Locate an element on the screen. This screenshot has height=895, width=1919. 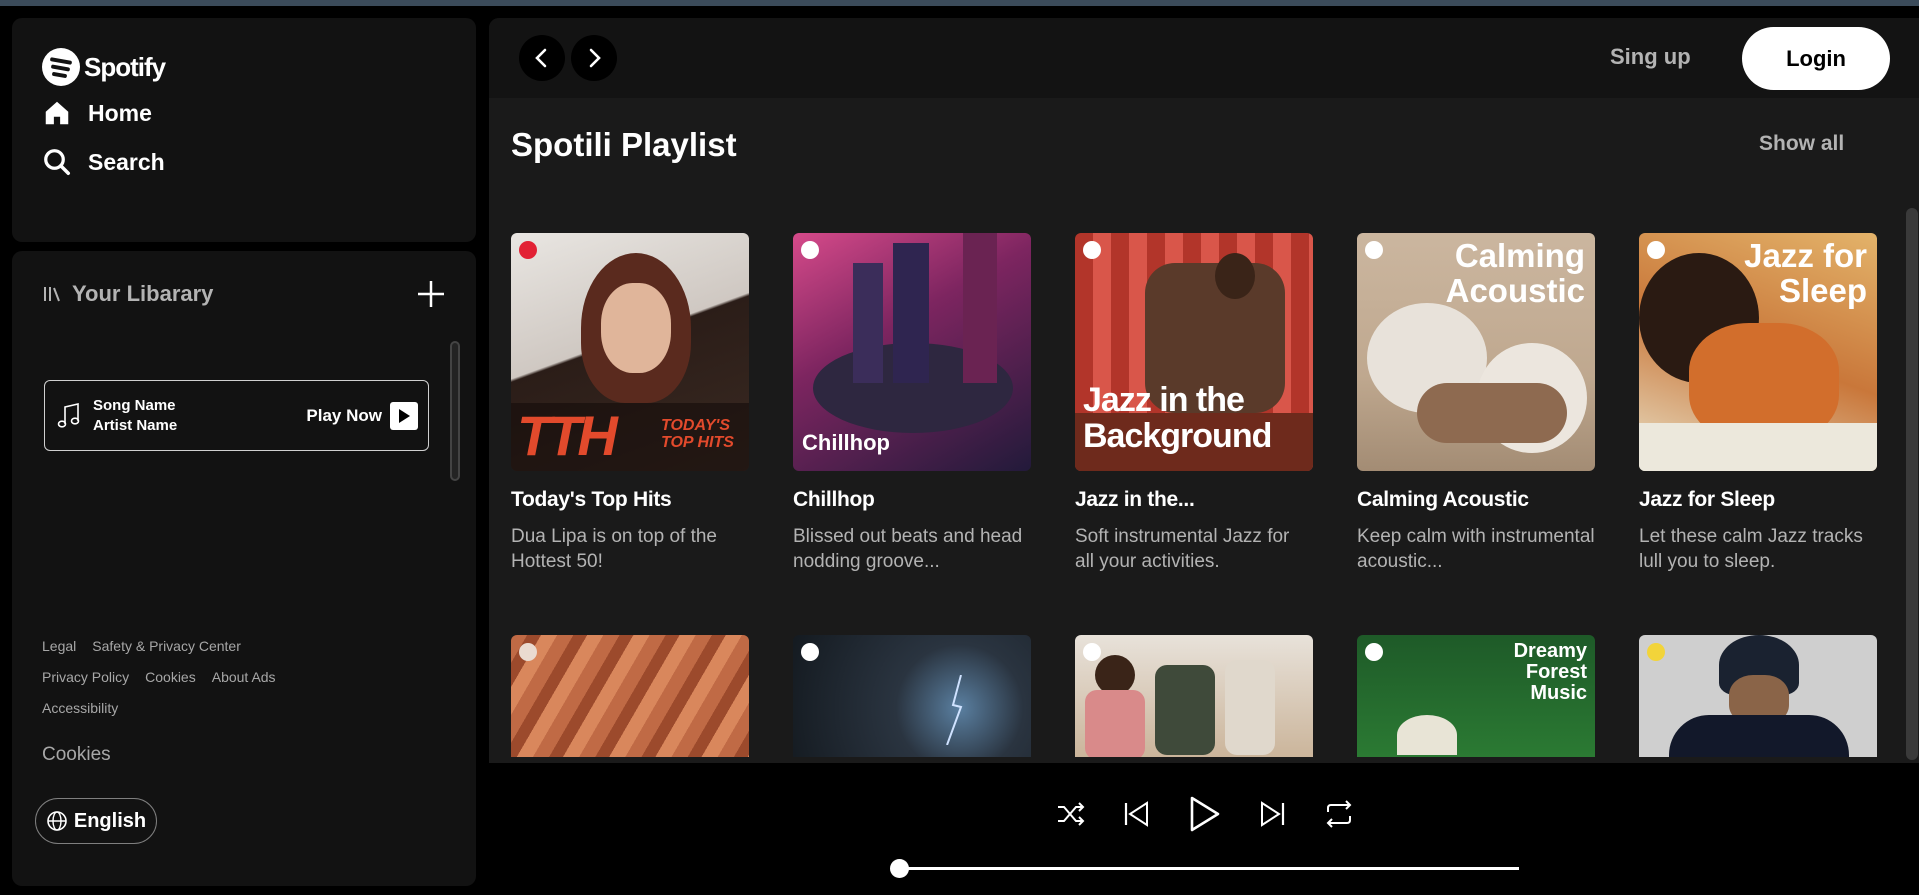
previous-icon is located at coordinates (1136, 814).